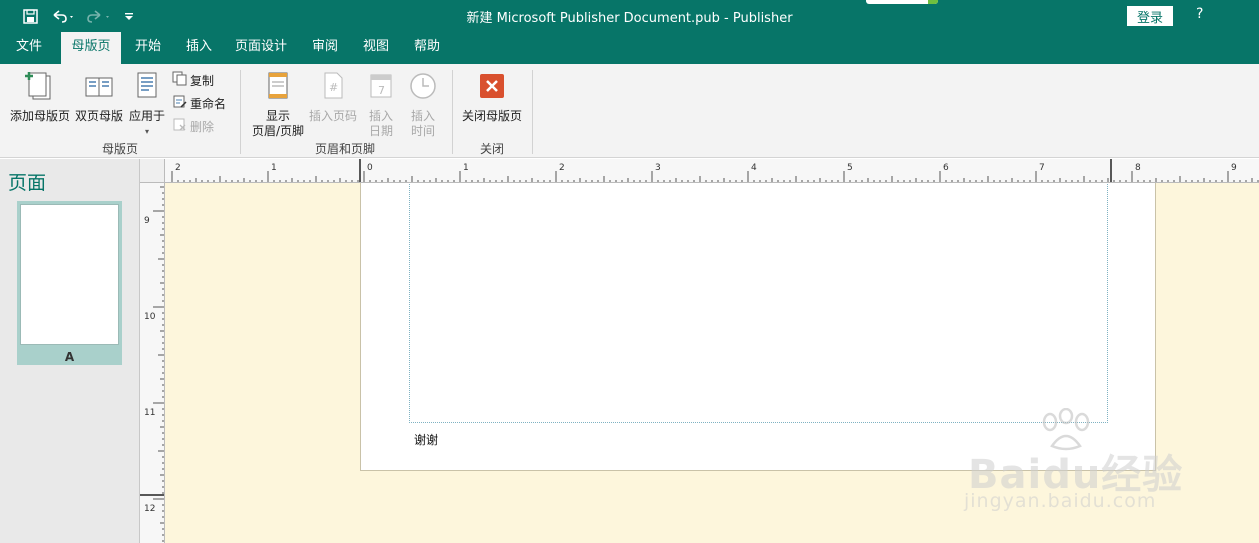 This screenshot has width=1259, height=543. Describe the element at coordinates (492, 88) in the screenshot. I see `close-icon` at that location.